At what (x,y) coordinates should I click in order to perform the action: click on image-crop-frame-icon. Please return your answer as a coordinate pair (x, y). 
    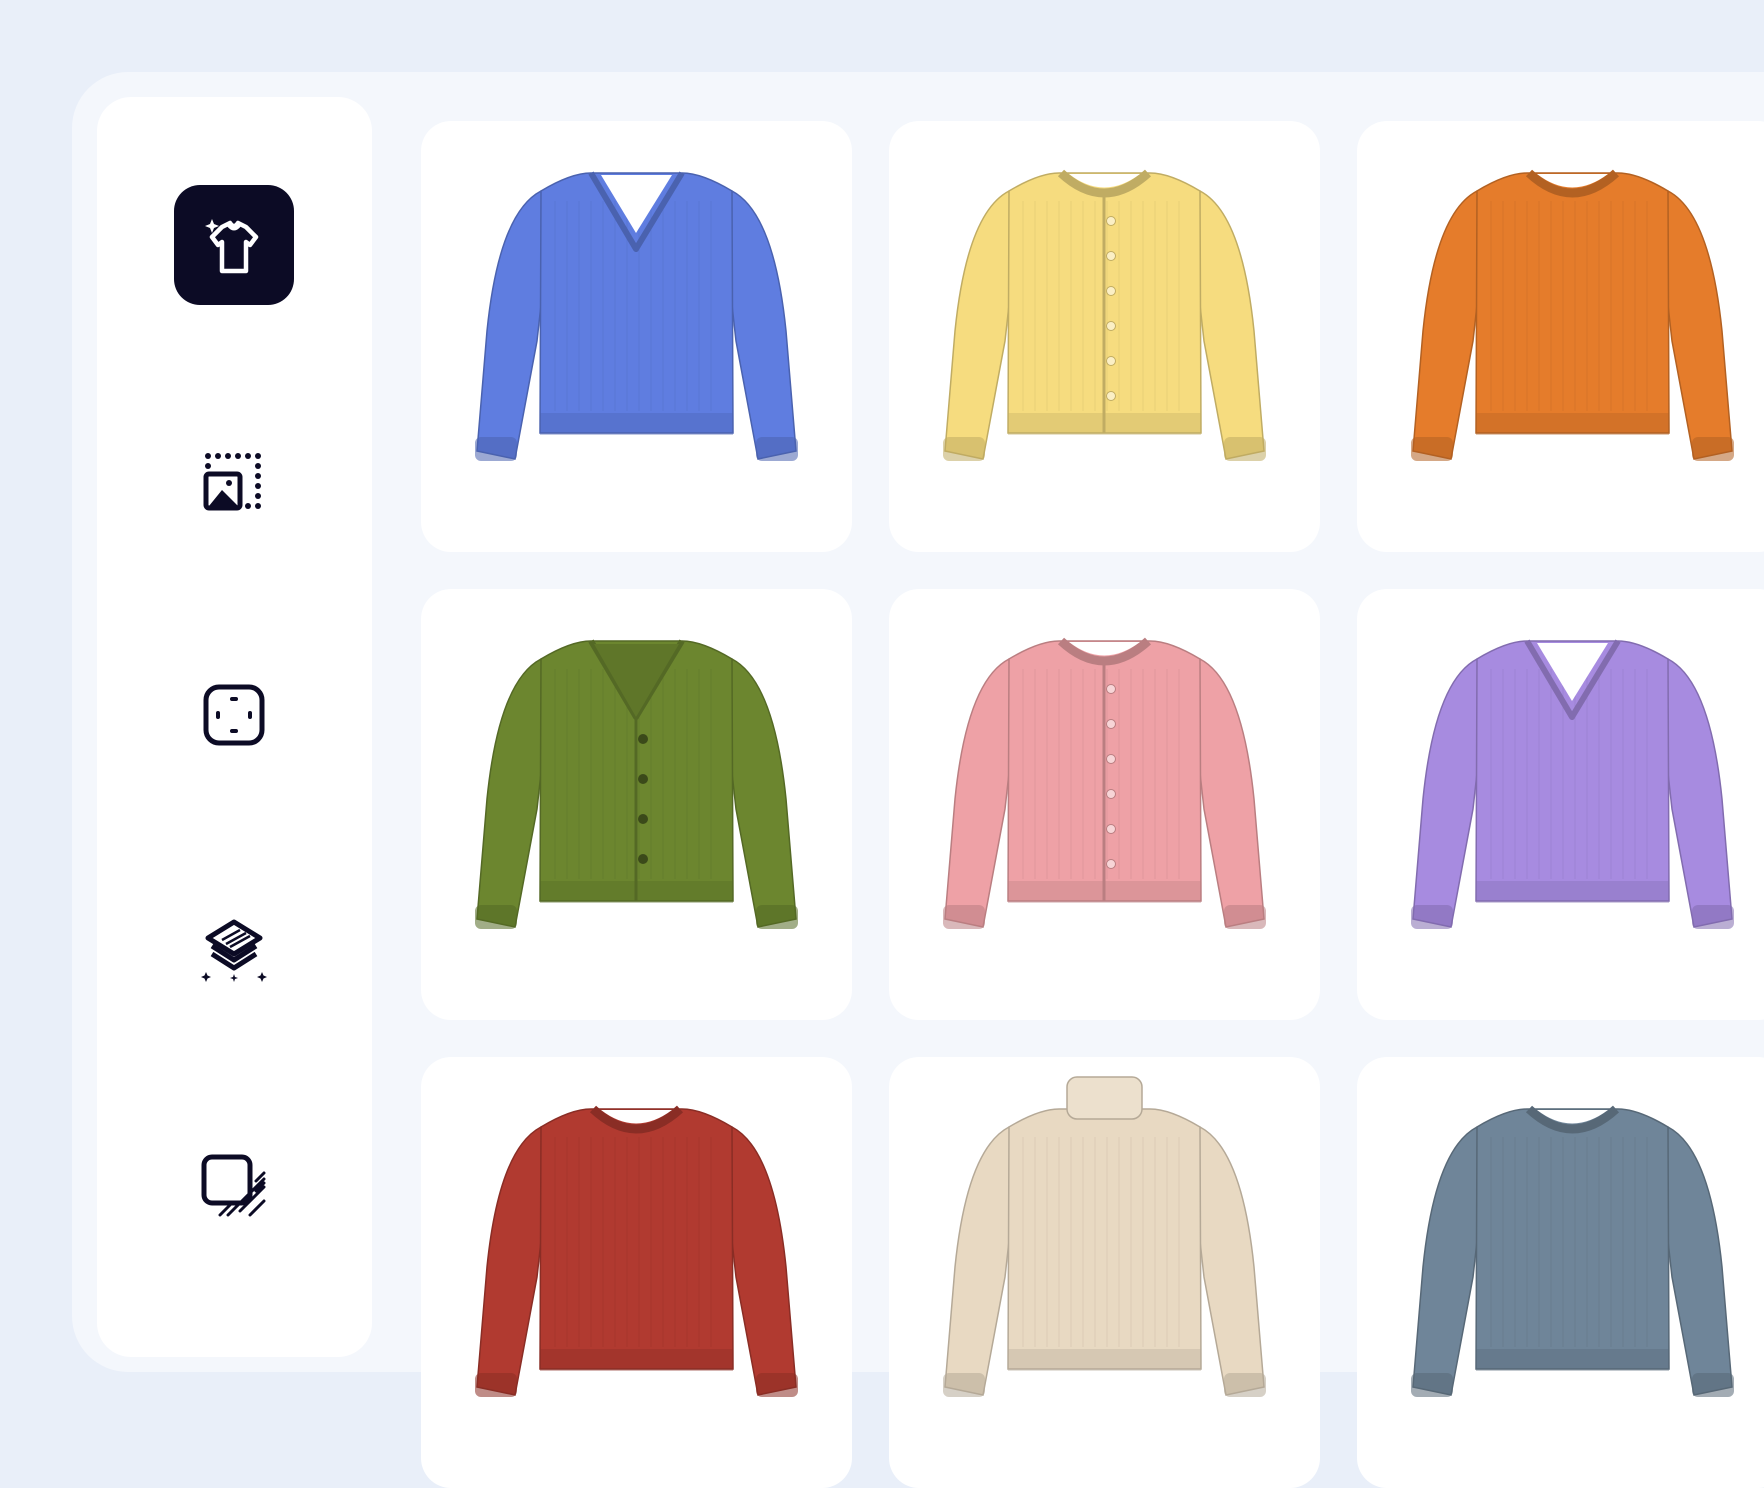
    Looking at the image, I should click on (232, 482).